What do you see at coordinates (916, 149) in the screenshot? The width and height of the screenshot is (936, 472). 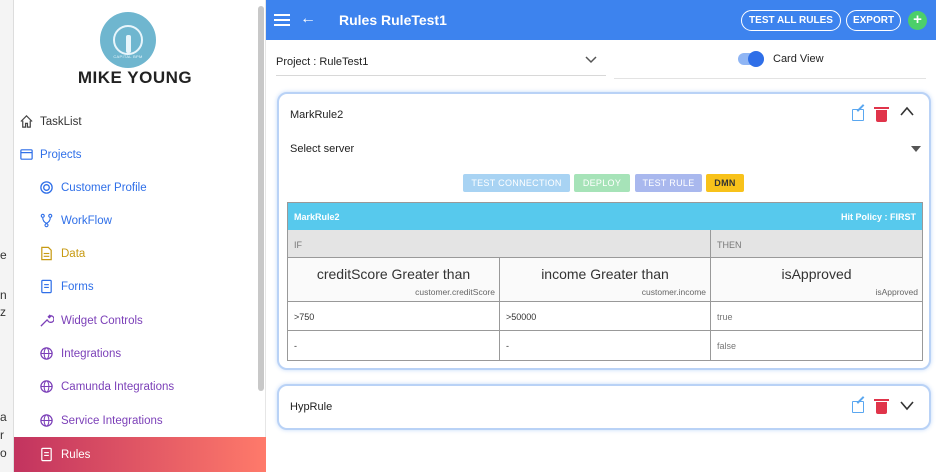 I see `caret-down-icon` at bounding box center [916, 149].